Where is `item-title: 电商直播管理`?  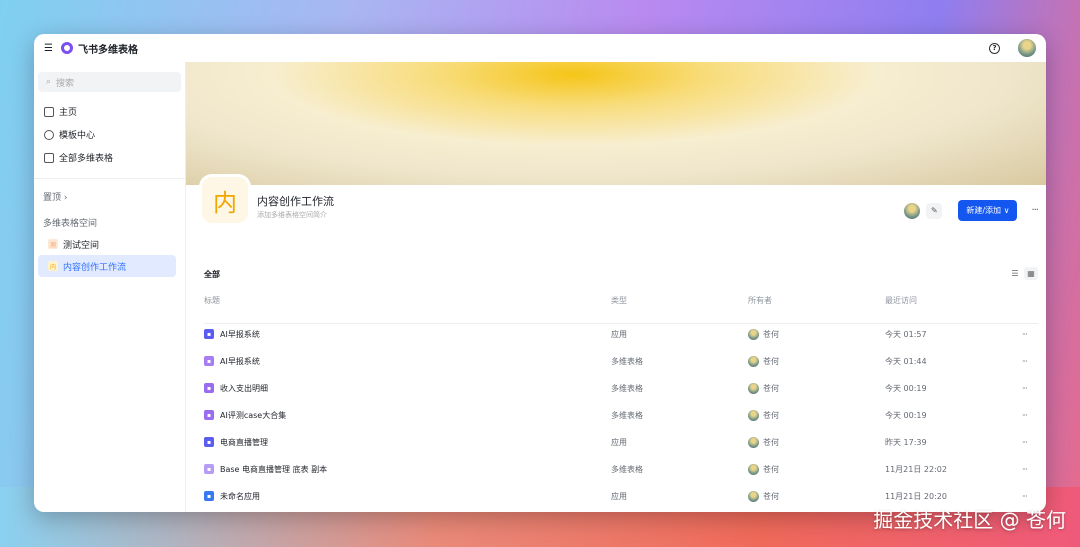 item-title: 电商直播管理 is located at coordinates (244, 442).